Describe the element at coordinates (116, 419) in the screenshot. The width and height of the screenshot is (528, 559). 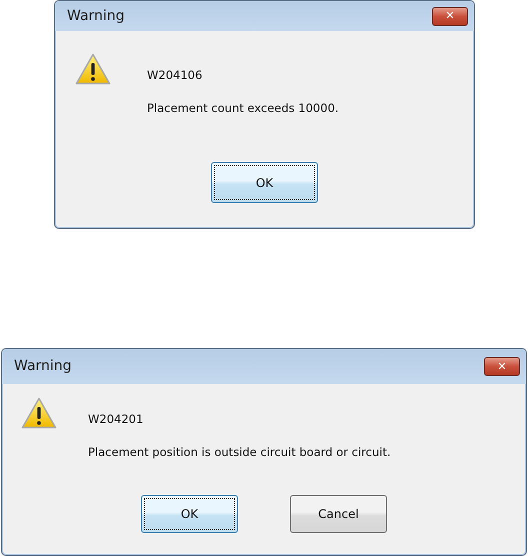
I see `error-code: W204201` at that location.